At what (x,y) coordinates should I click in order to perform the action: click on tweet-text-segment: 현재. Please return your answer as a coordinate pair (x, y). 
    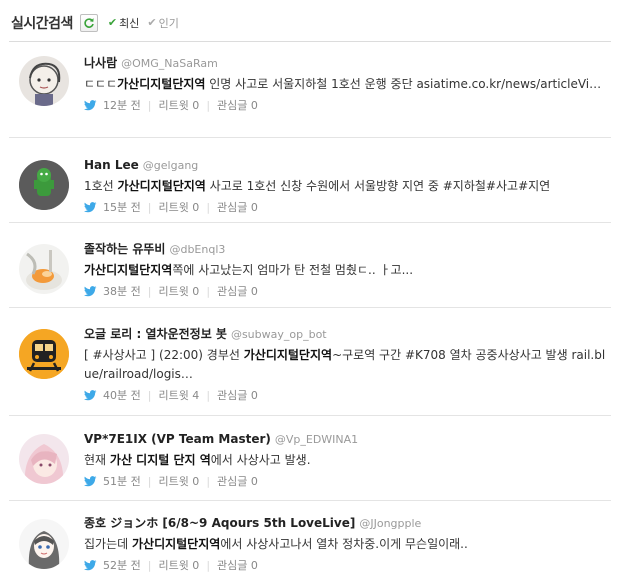
    Looking at the image, I should click on (97, 460).